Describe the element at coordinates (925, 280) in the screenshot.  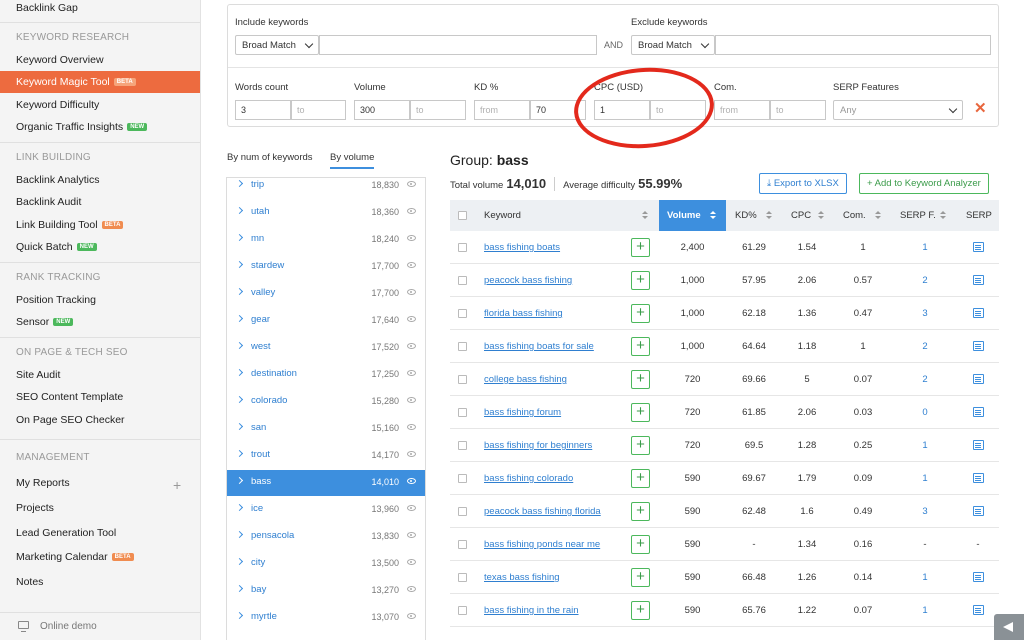
I see `serp-features-cell: 2` at that location.